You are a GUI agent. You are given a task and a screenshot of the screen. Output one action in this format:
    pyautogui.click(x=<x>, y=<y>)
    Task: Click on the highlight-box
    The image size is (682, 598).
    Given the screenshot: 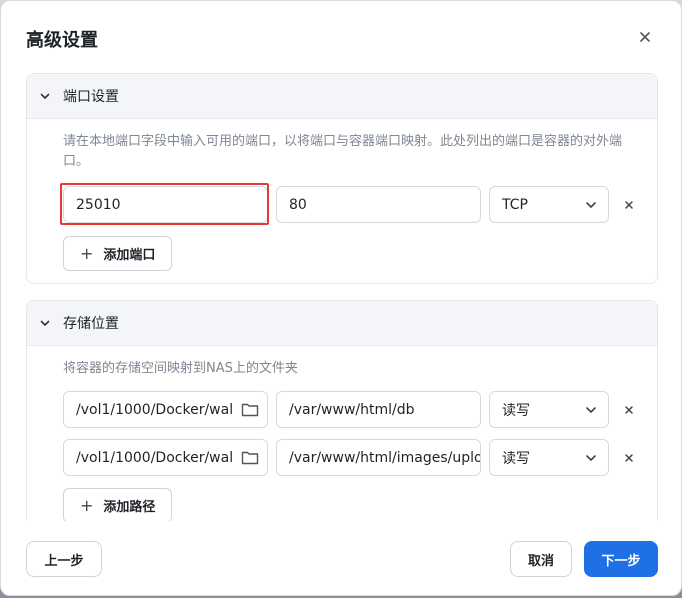 What is the action you would take?
    pyautogui.click(x=164, y=204)
    